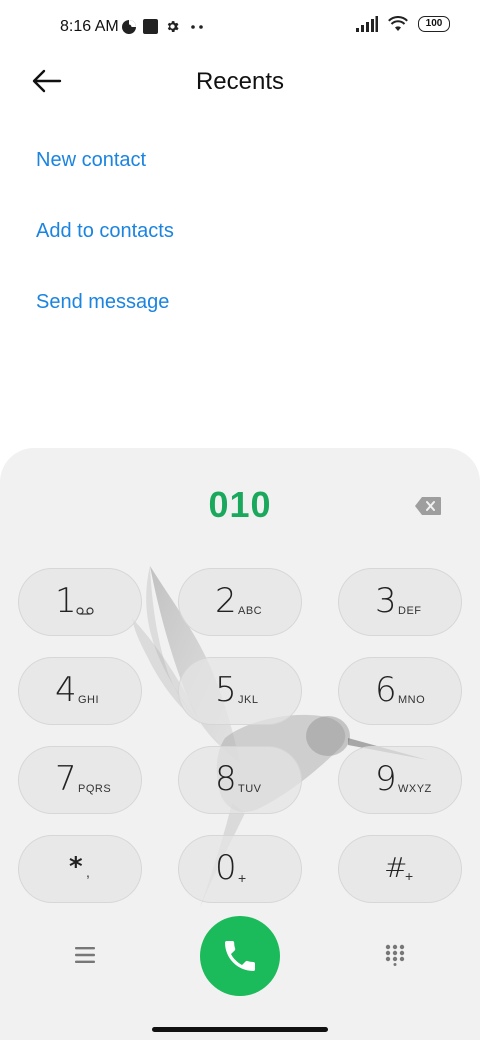  I want to click on key-digit: *, so click(76, 867).